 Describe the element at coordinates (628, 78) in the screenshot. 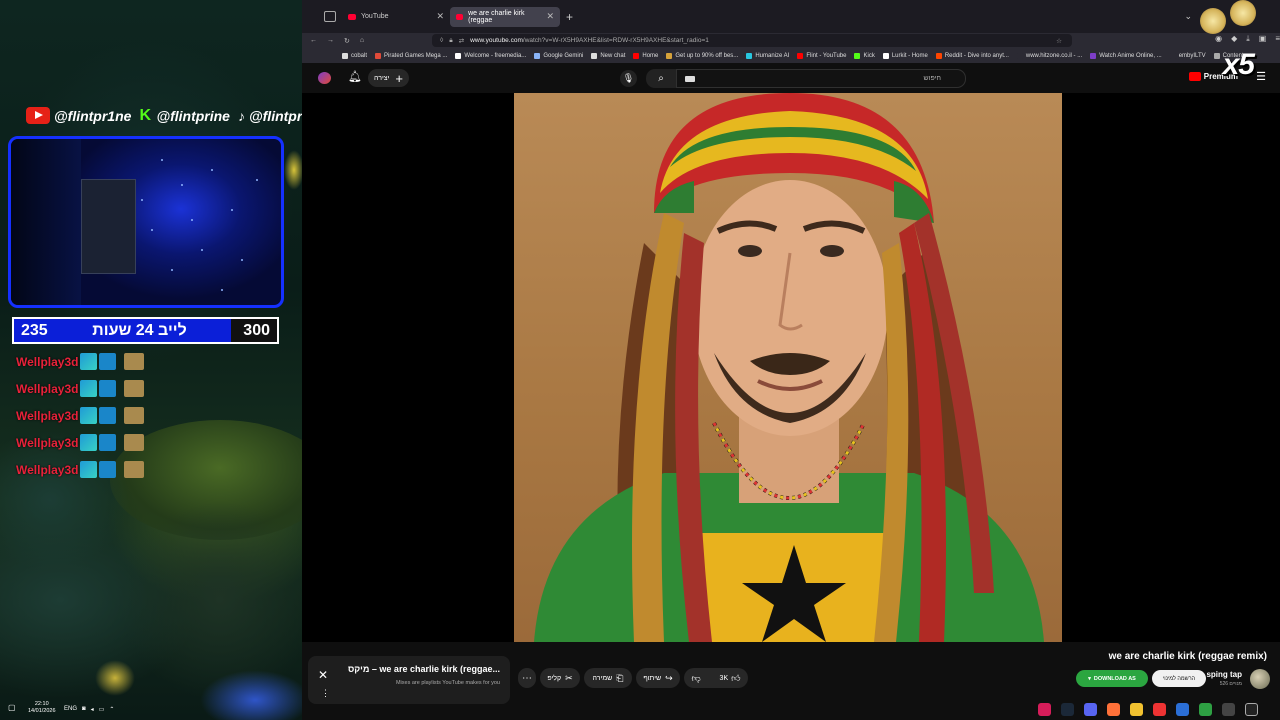

I see `microphone-icon: 🎙︎` at that location.